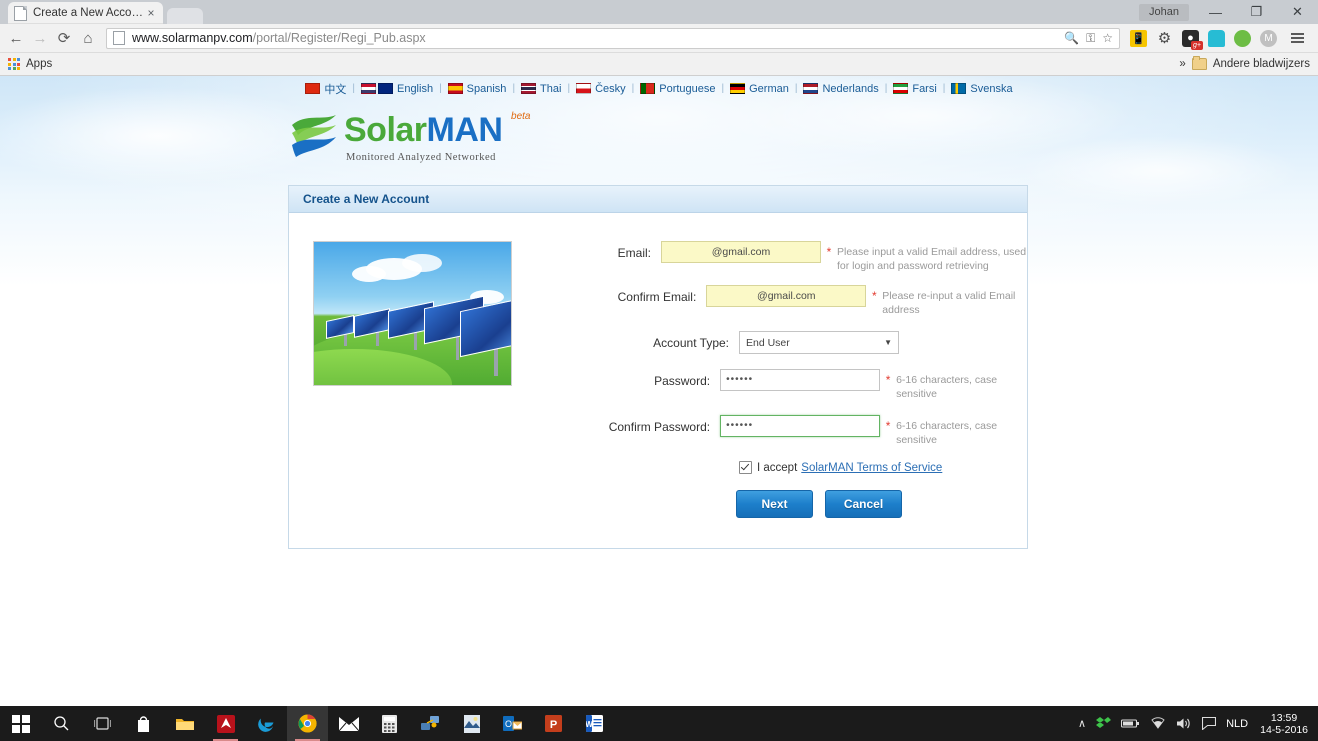 The width and height of the screenshot is (1318, 741). I want to click on tab-strip: Create a New Account × Johan — ❐ ✕, so click(659, 12).